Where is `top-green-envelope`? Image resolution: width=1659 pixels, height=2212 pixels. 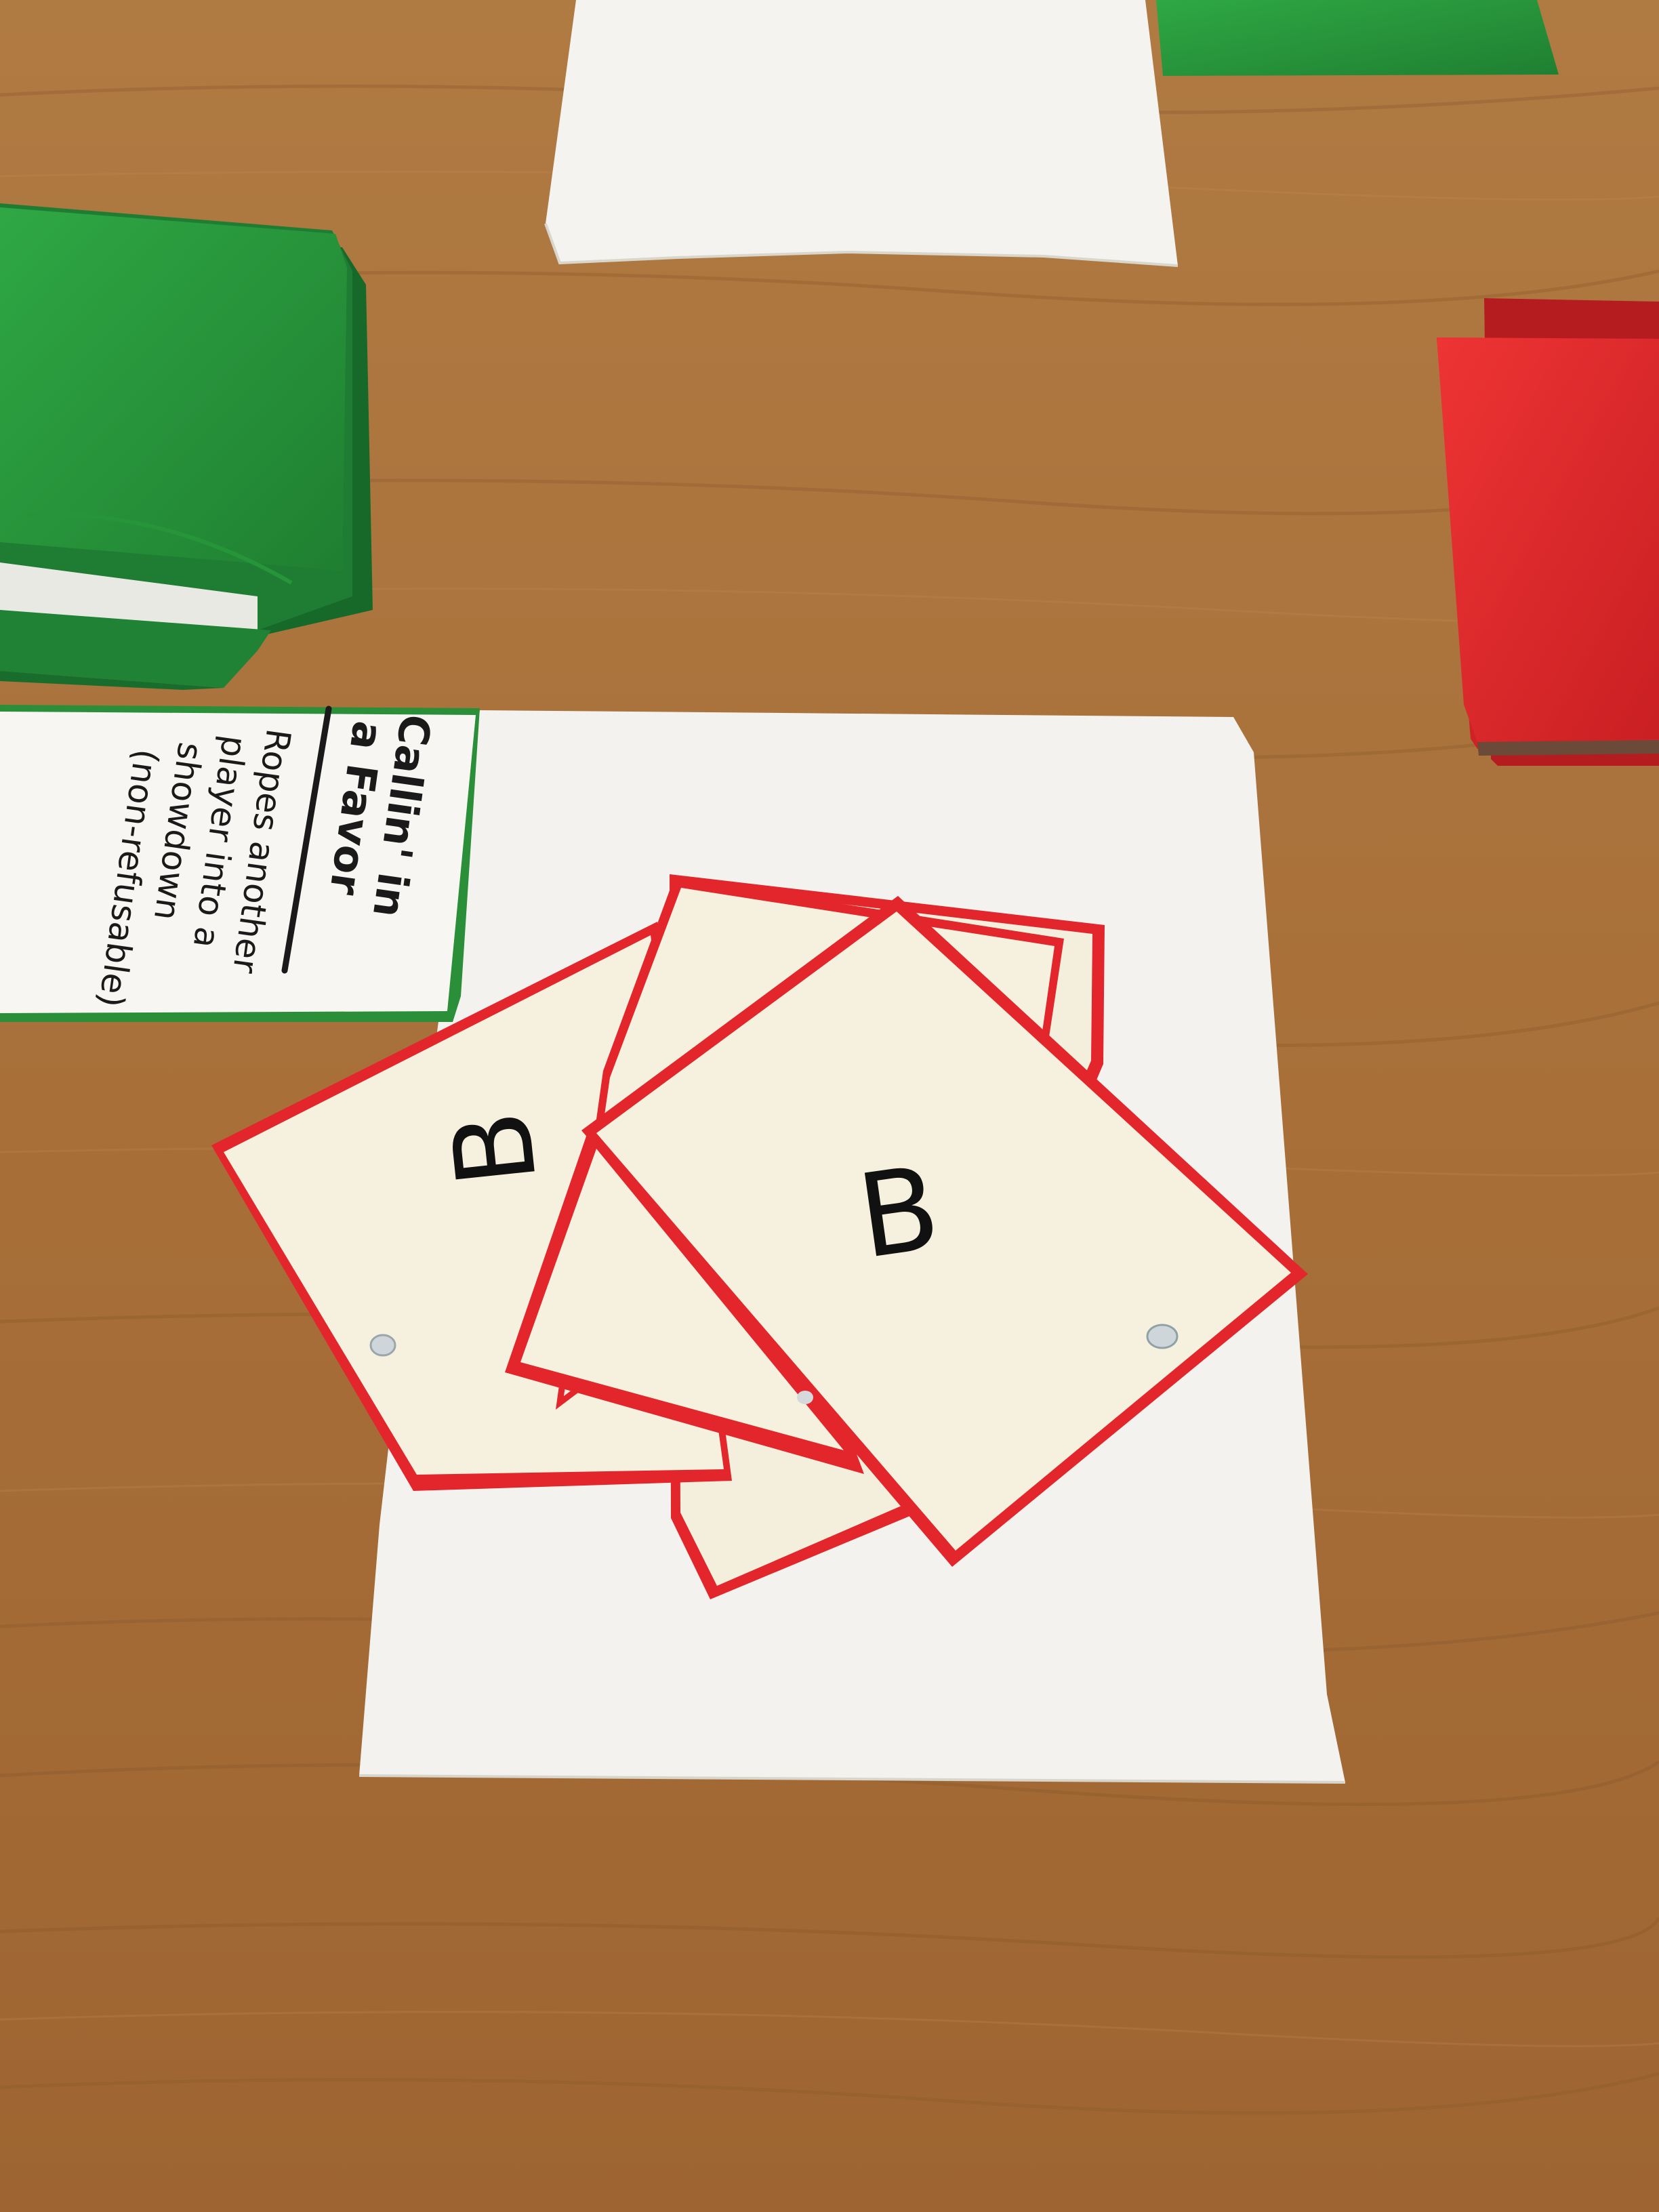
top-green-envelope is located at coordinates (1357, 38).